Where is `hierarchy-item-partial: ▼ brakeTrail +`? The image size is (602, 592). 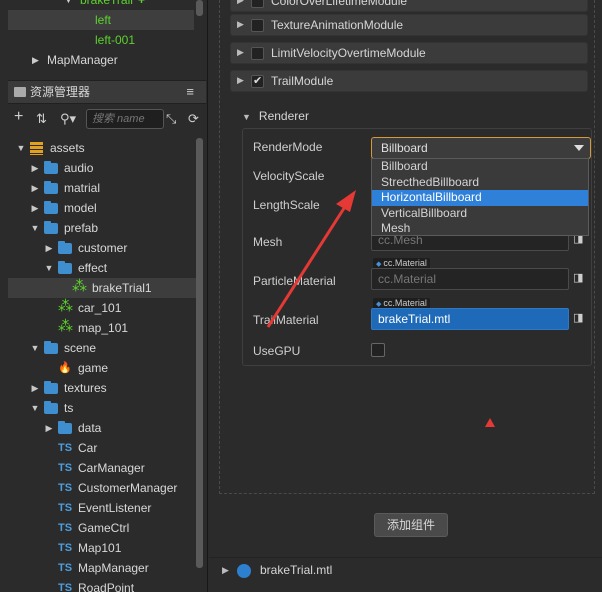 hierarchy-item-partial: ▼ brakeTrail + is located at coordinates (101, 5).